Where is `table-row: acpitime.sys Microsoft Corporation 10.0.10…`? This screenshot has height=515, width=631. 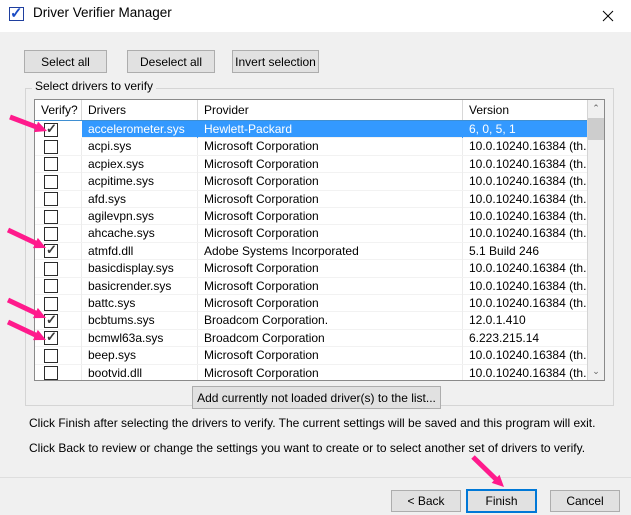
table-row: acpitime.sys Microsoft Corporation 10.0.10… is located at coordinates (319, 182).